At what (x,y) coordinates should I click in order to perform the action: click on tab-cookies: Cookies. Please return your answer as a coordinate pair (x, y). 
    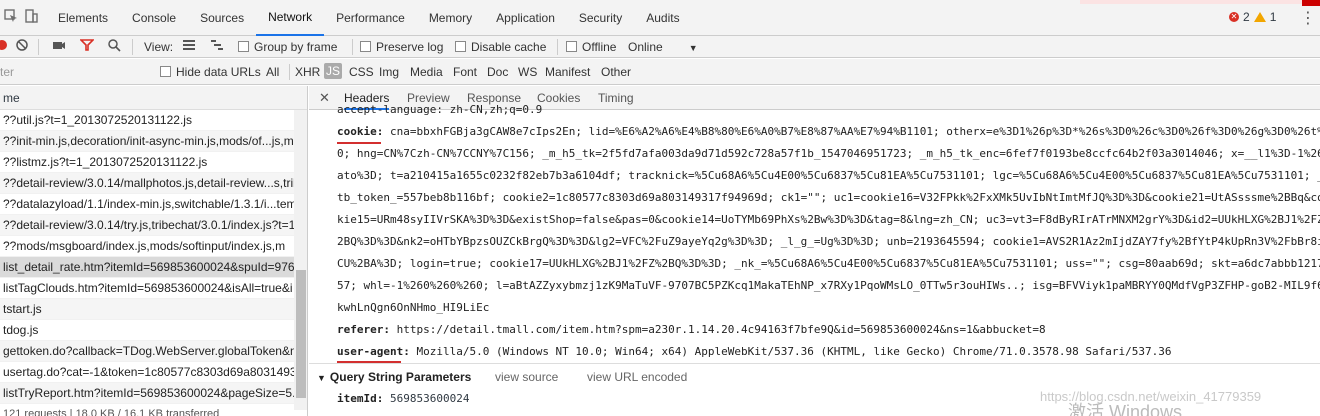
    Looking at the image, I should click on (558, 98).